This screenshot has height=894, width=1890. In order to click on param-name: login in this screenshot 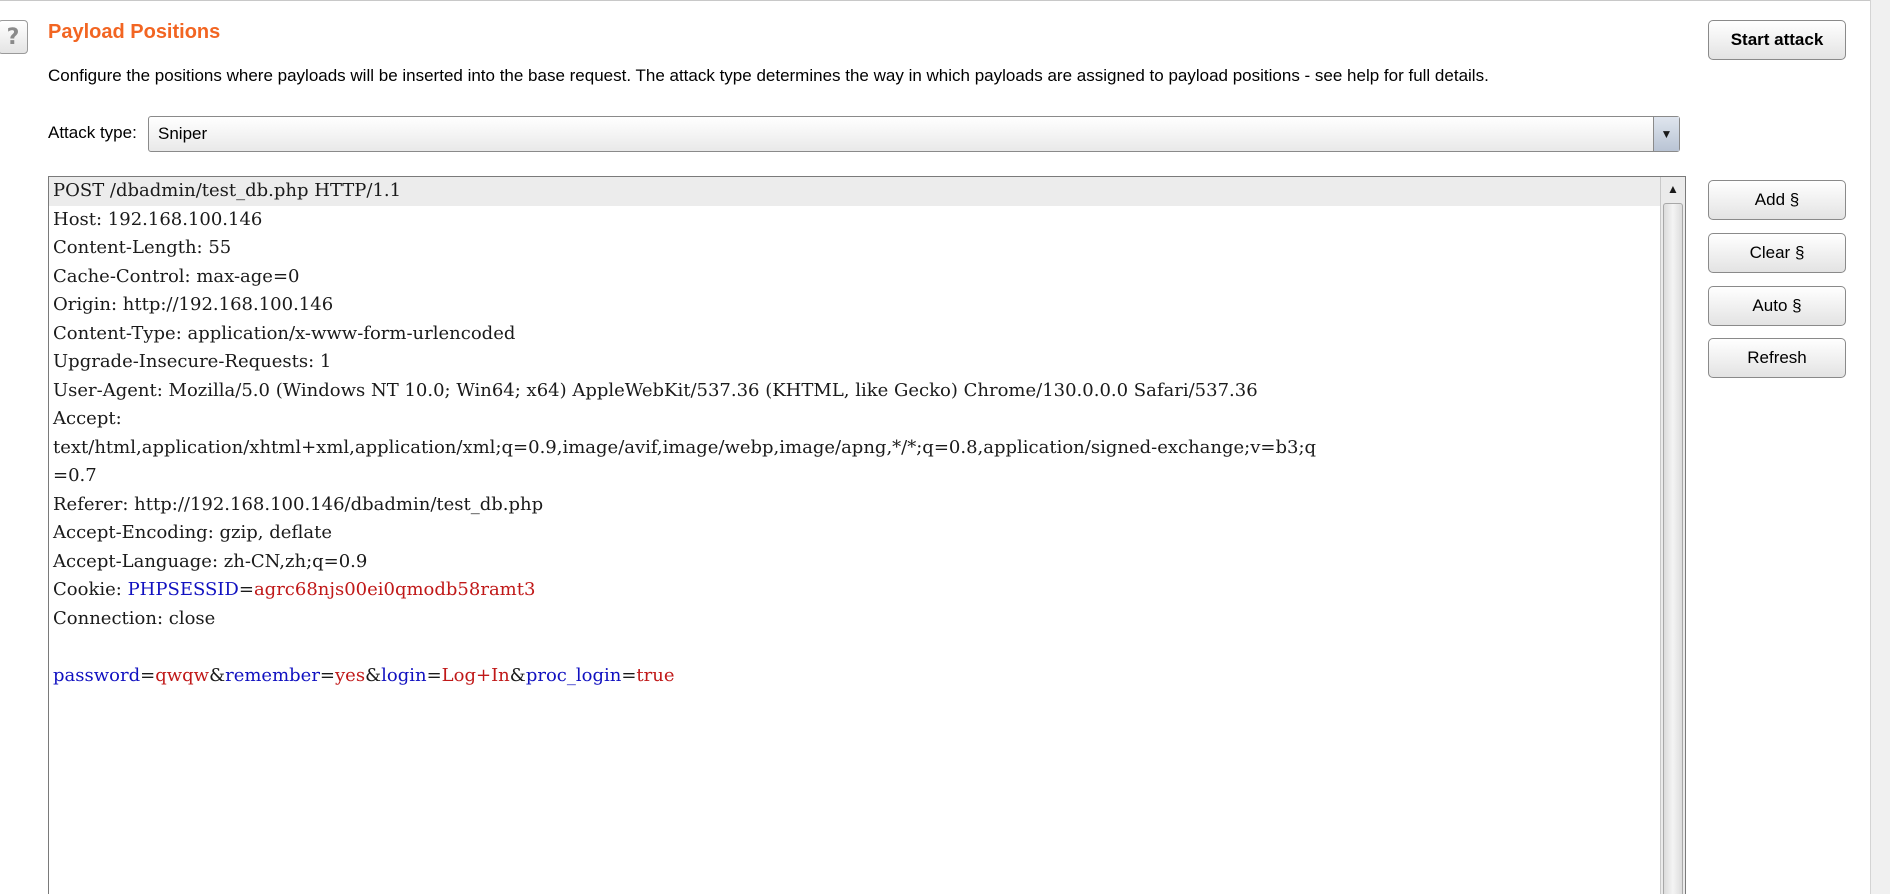, I will do `click(404, 675)`.